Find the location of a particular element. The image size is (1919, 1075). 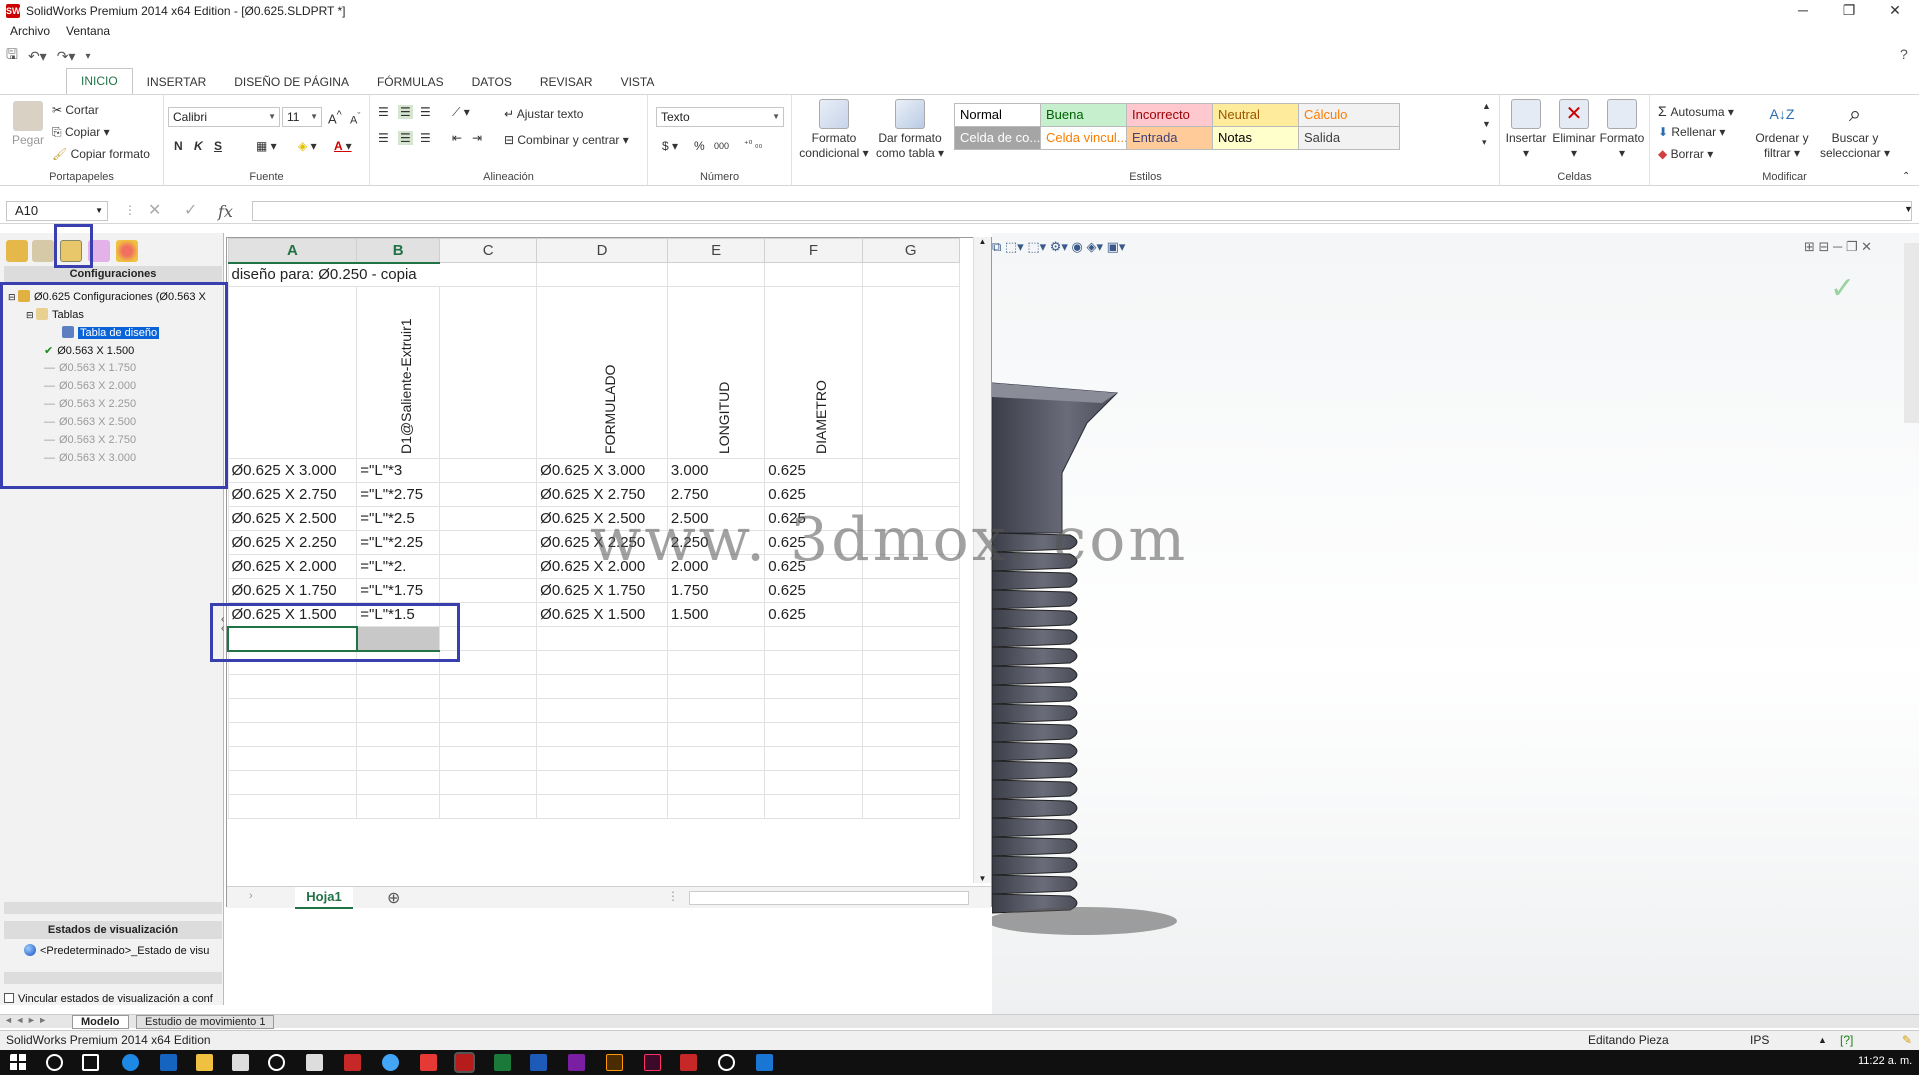

find-select-button: ⌕ Buscar y seleccionar ▾ is located at coordinates (1855, 130).